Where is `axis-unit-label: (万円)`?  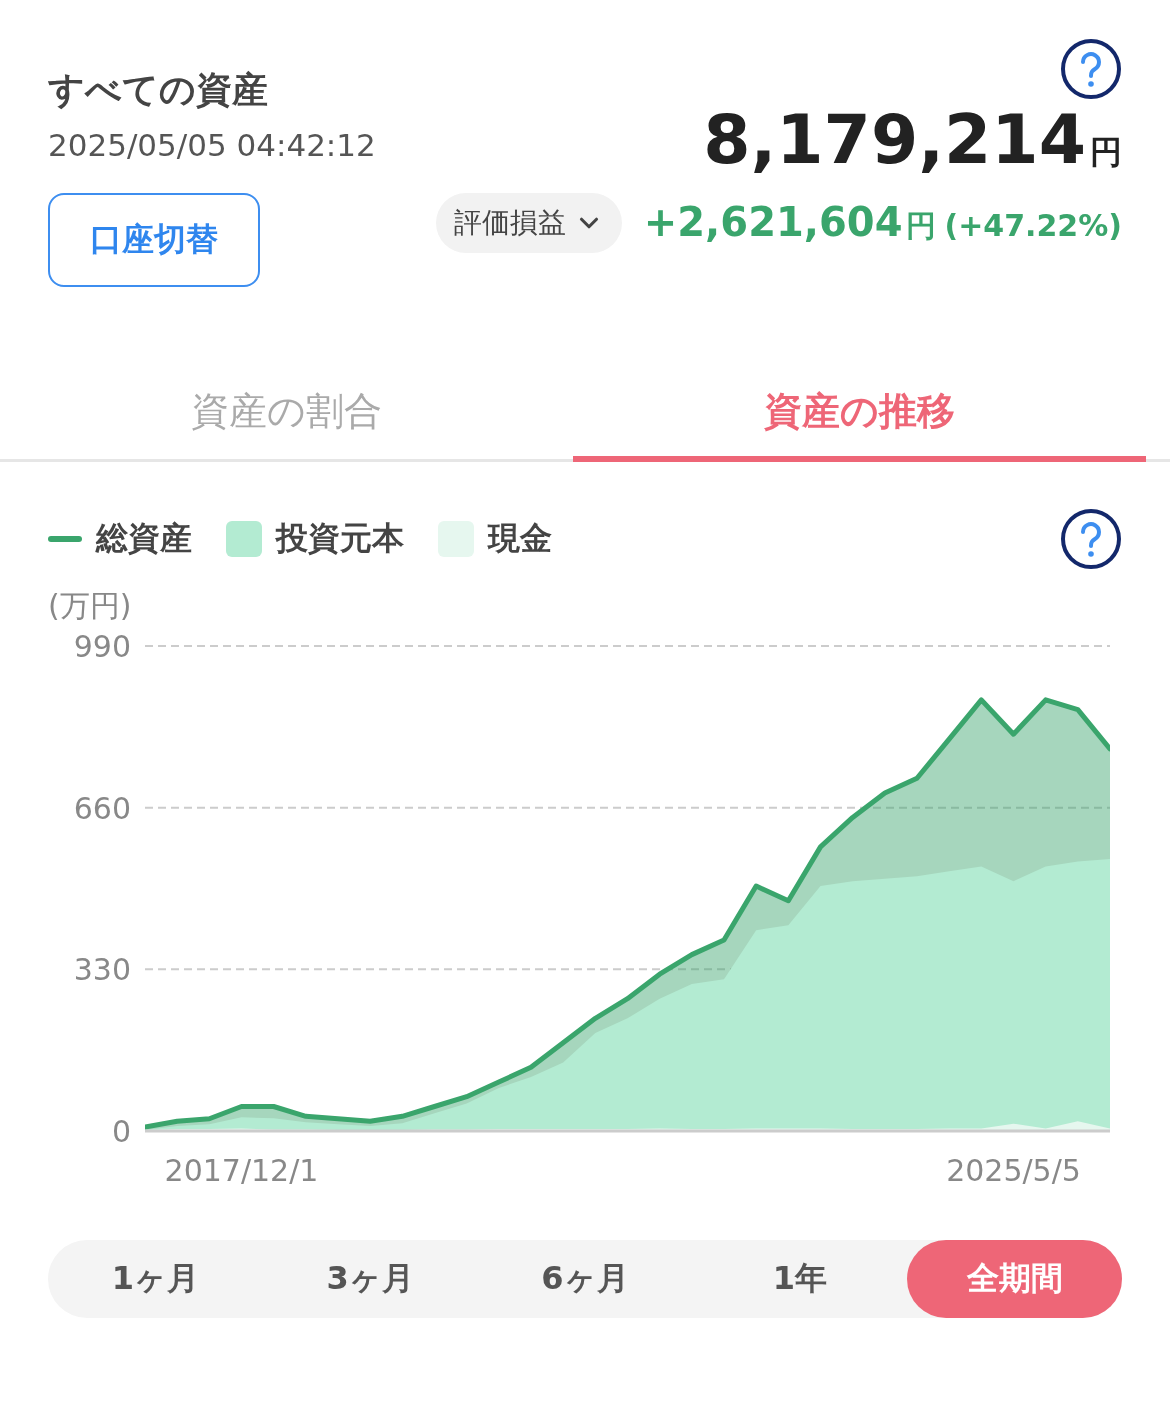
axis-unit-label: (万円) is located at coordinates (90, 605).